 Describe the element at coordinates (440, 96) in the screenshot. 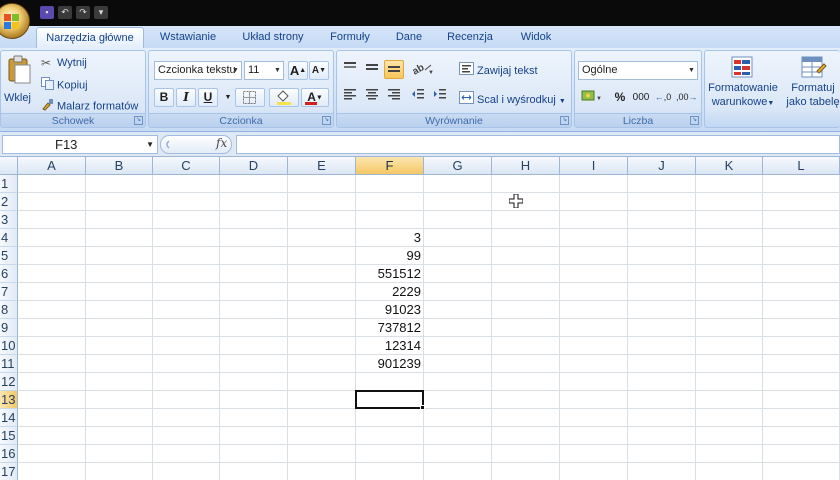

I see `increase-indent-button` at that location.